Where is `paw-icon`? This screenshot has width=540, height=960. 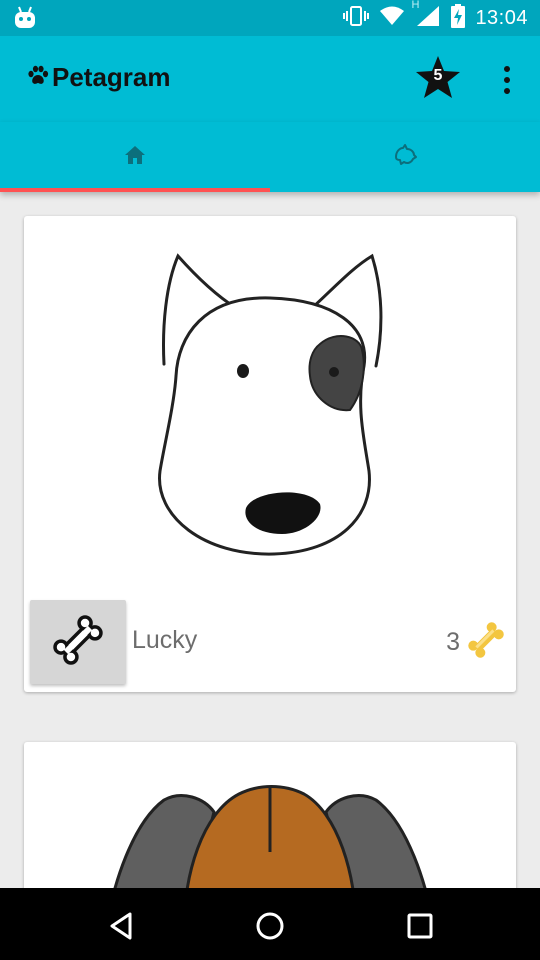
paw-icon is located at coordinates (38, 78).